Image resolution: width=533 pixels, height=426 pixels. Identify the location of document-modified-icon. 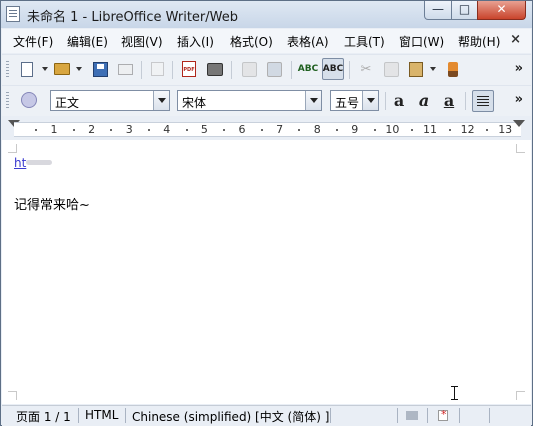
(443, 414).